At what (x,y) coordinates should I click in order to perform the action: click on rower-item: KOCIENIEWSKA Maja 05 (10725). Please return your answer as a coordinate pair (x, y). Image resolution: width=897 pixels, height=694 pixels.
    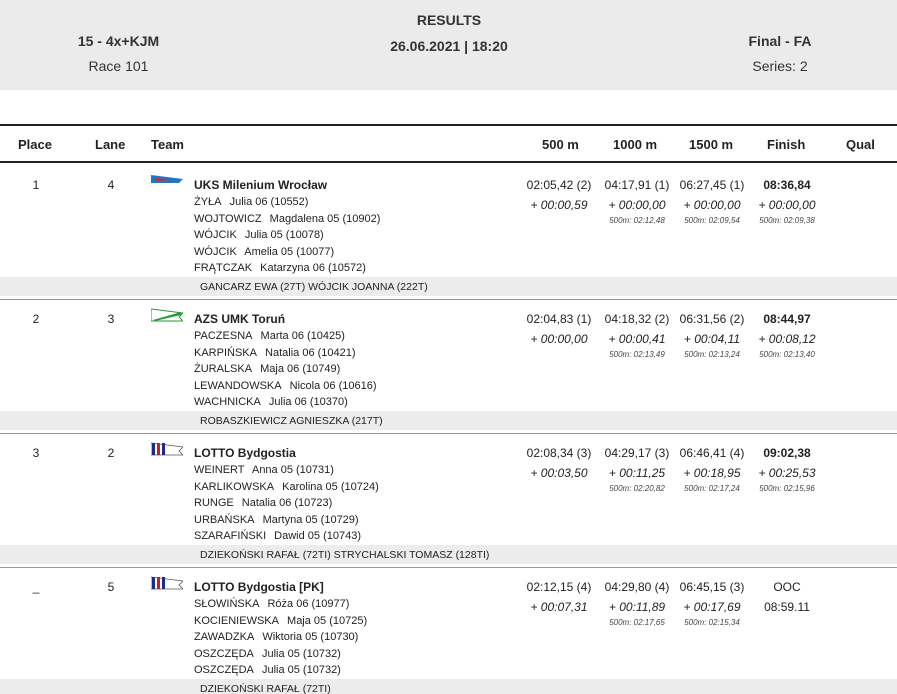
    Looking at the image, I should click on (280, 621).